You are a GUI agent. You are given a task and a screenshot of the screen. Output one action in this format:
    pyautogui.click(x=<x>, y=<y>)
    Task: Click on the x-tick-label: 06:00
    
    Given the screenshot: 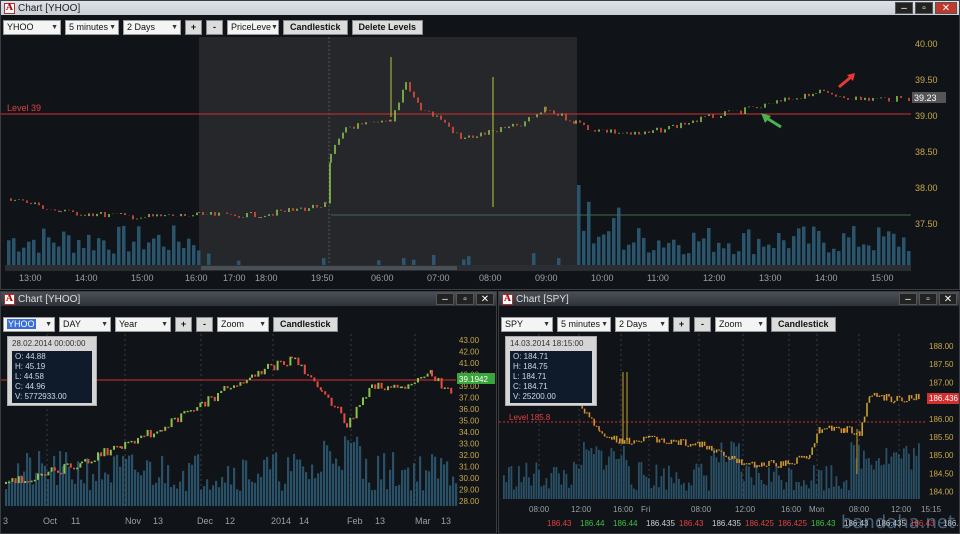 What is the action you would take?
    pyautogui.click(x=382, y=278)
    